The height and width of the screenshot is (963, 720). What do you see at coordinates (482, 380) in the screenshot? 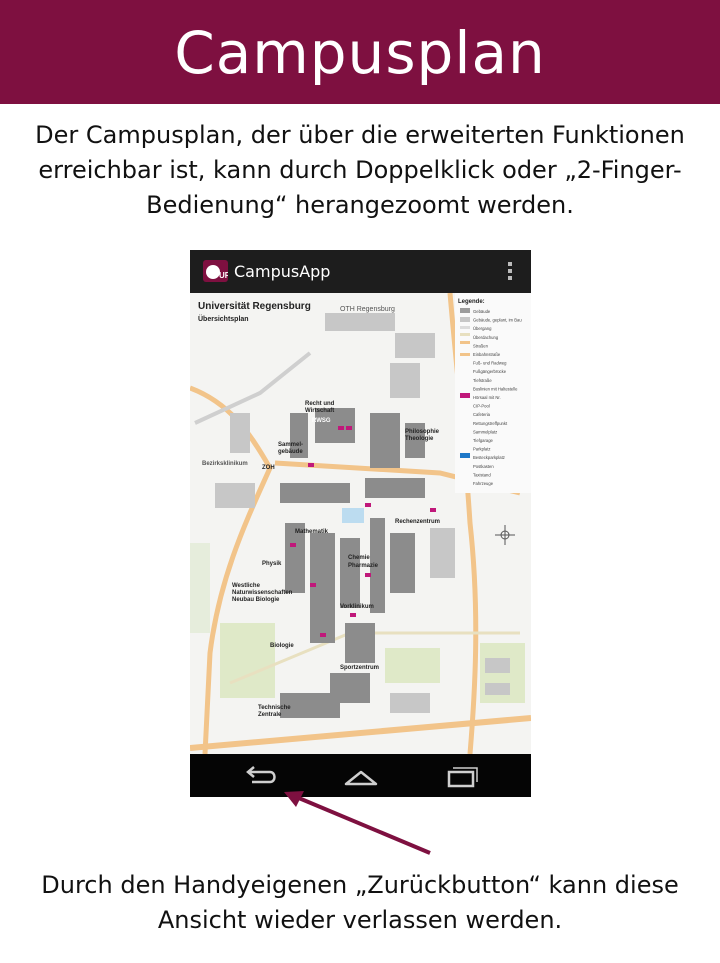
I see `legend-item: Tiefstraße` at bounding box center [482, 380].